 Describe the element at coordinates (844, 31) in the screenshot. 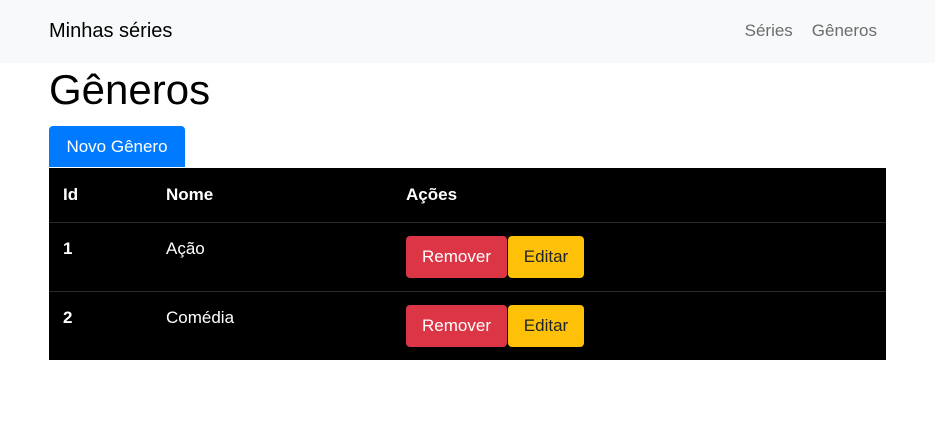

I see `nav-link-generos: Gêneros` at that location.